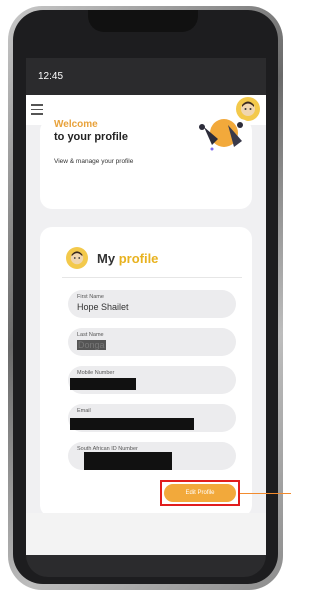 The height and width of the screenshot is (594, 320). I want to click on welcome-subheading: to your profile, so click(91, 137).